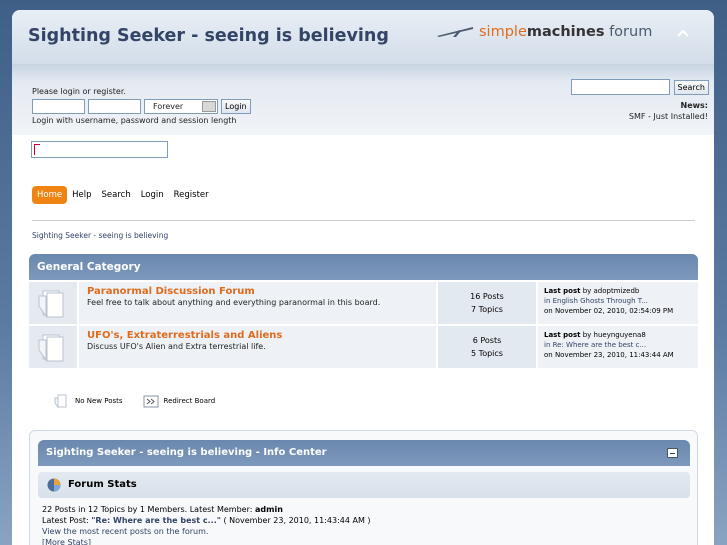 This screenshot has height=545, width=727. What do you see at coordinates (694, 105) in the screenshot?
I see `news-label: News:` at bounding box center [694, 105].